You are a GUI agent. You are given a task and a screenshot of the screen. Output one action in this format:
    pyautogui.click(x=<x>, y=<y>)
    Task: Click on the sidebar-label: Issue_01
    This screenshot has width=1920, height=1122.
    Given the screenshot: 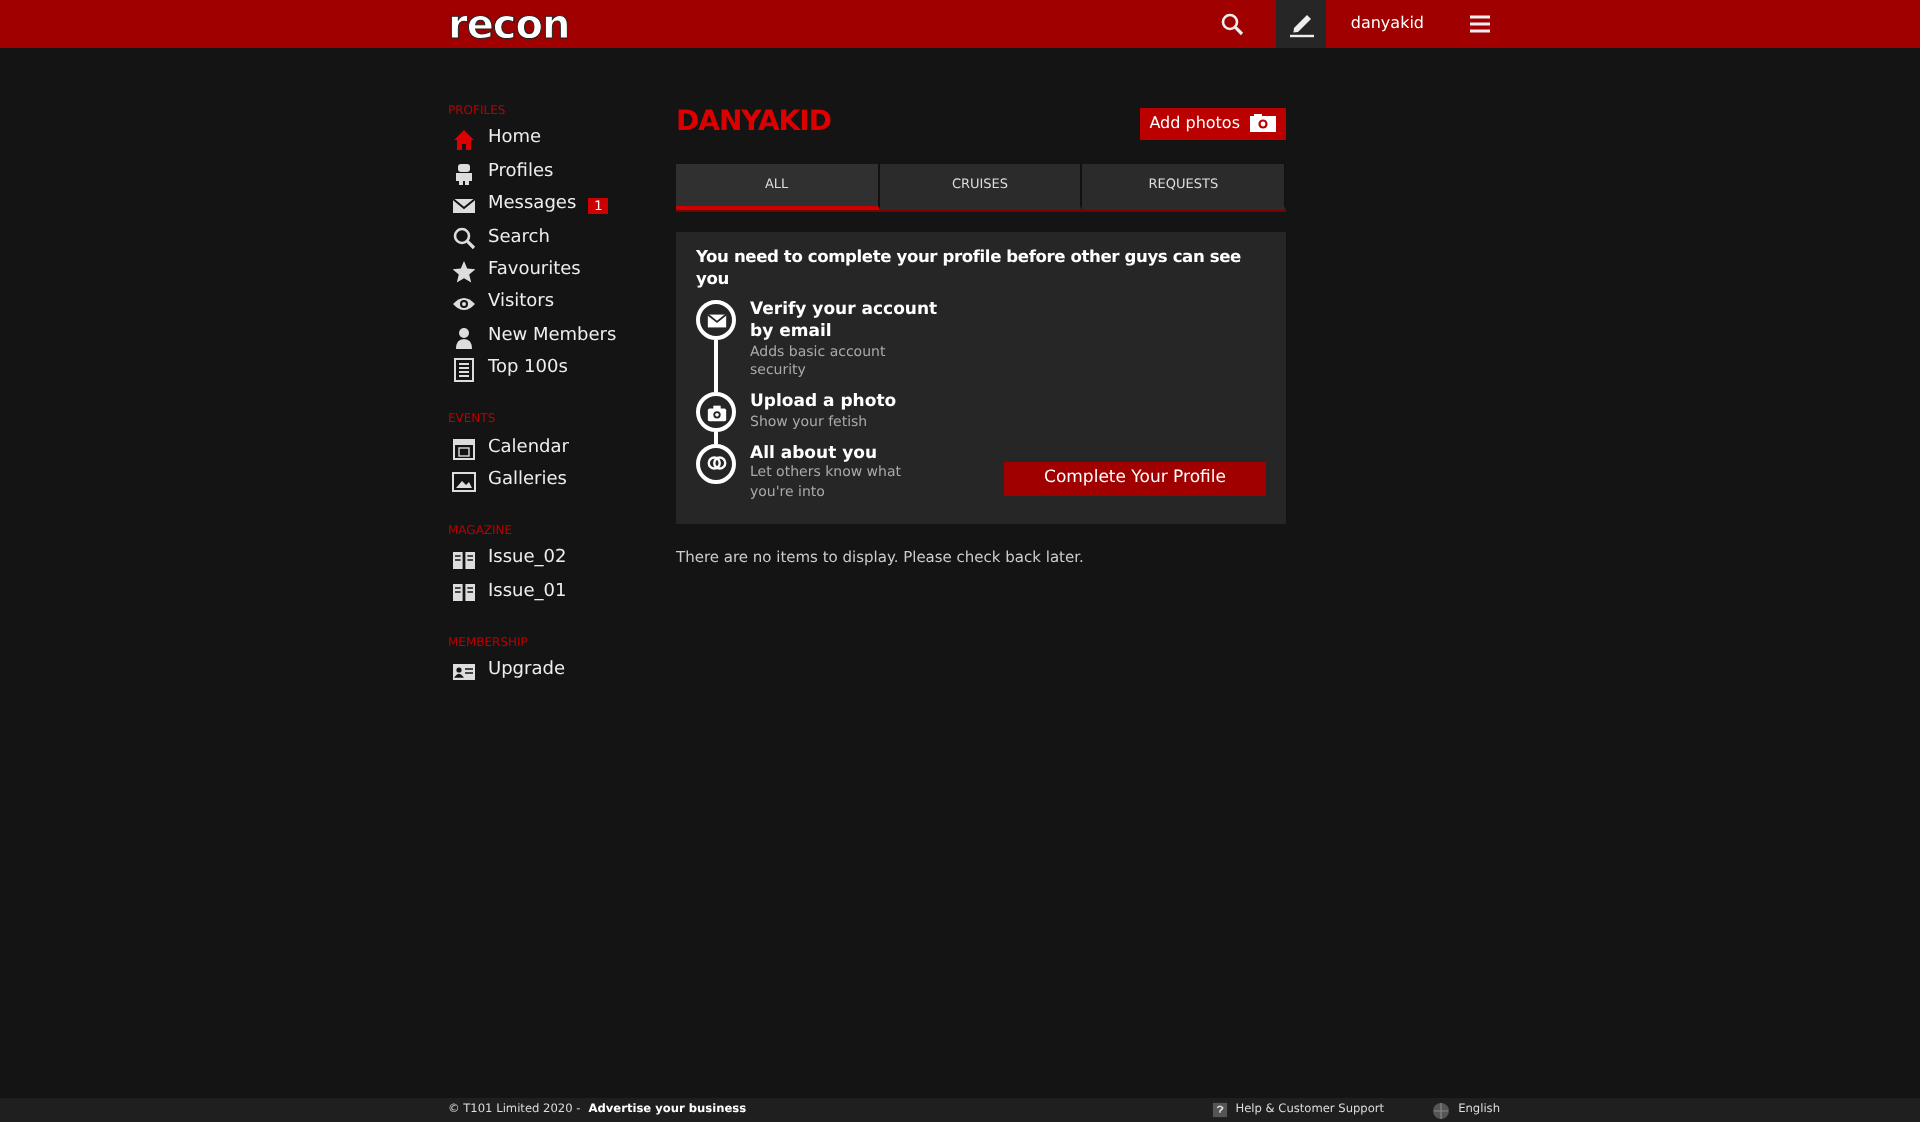 What is the action you would take?
    pyautogui.click(x=527, y=592)
    